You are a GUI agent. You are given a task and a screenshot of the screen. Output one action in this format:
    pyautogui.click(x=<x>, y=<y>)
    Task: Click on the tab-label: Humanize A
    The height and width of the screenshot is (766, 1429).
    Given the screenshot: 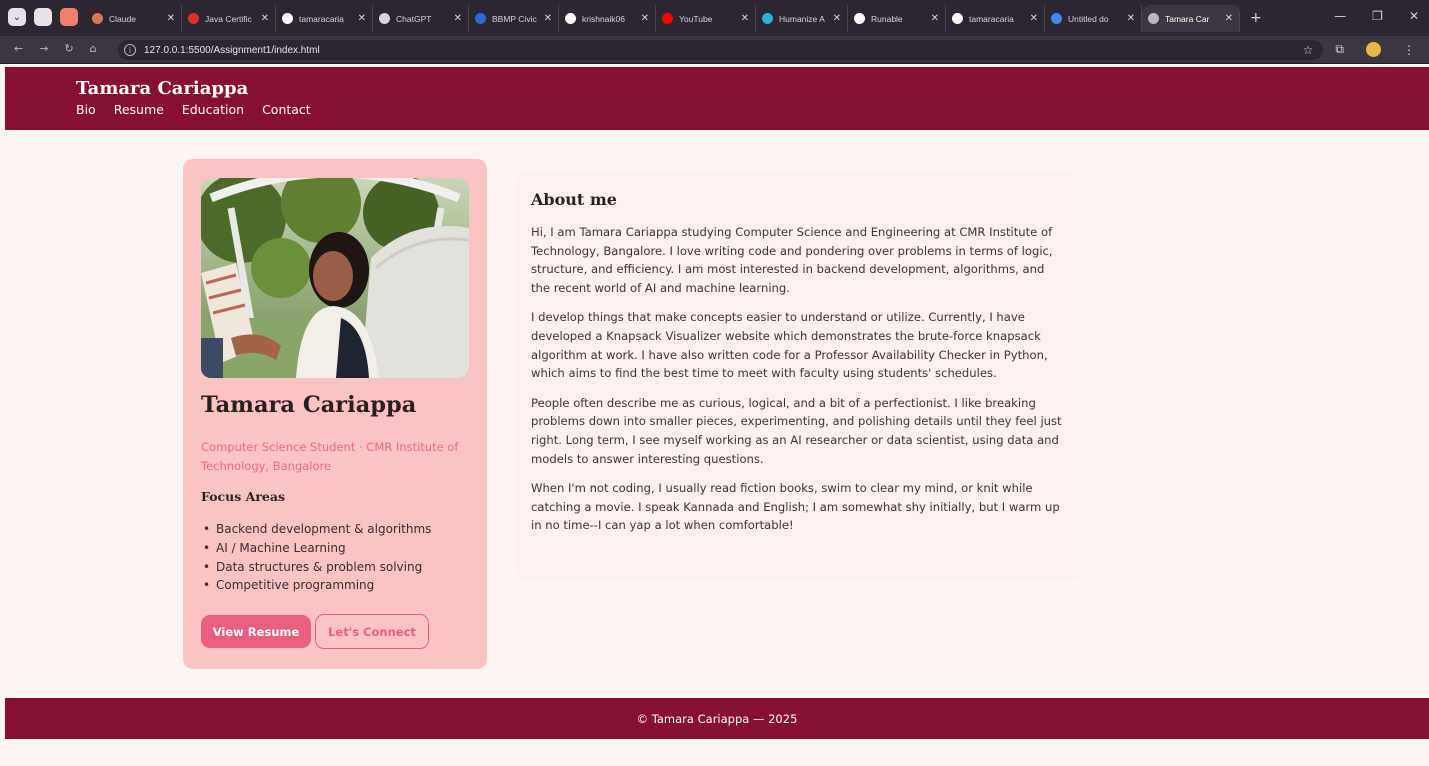 What is the action you would take?
    pyautogui.click(x=802, y=18)
    